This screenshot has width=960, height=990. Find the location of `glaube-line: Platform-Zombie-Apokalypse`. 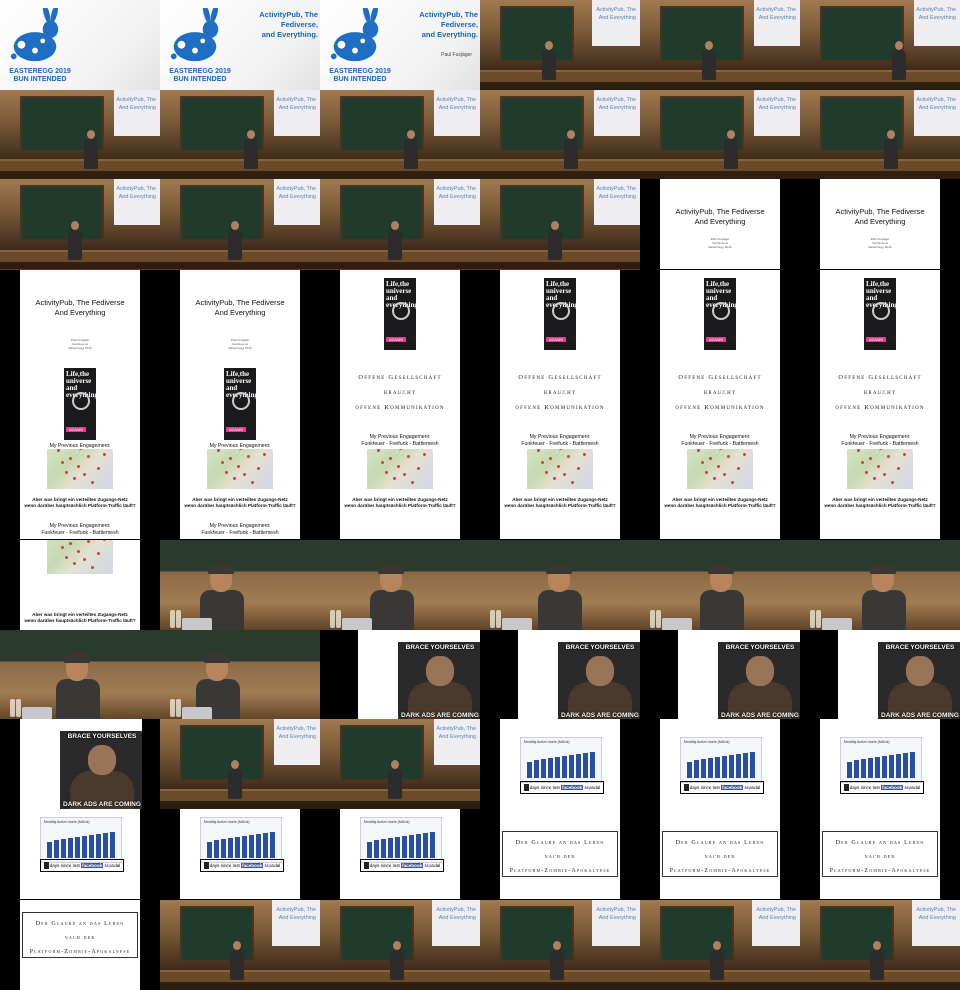

glaube-line: Platform-Zombie-Apokalypse is located at coordinates (880, 871).